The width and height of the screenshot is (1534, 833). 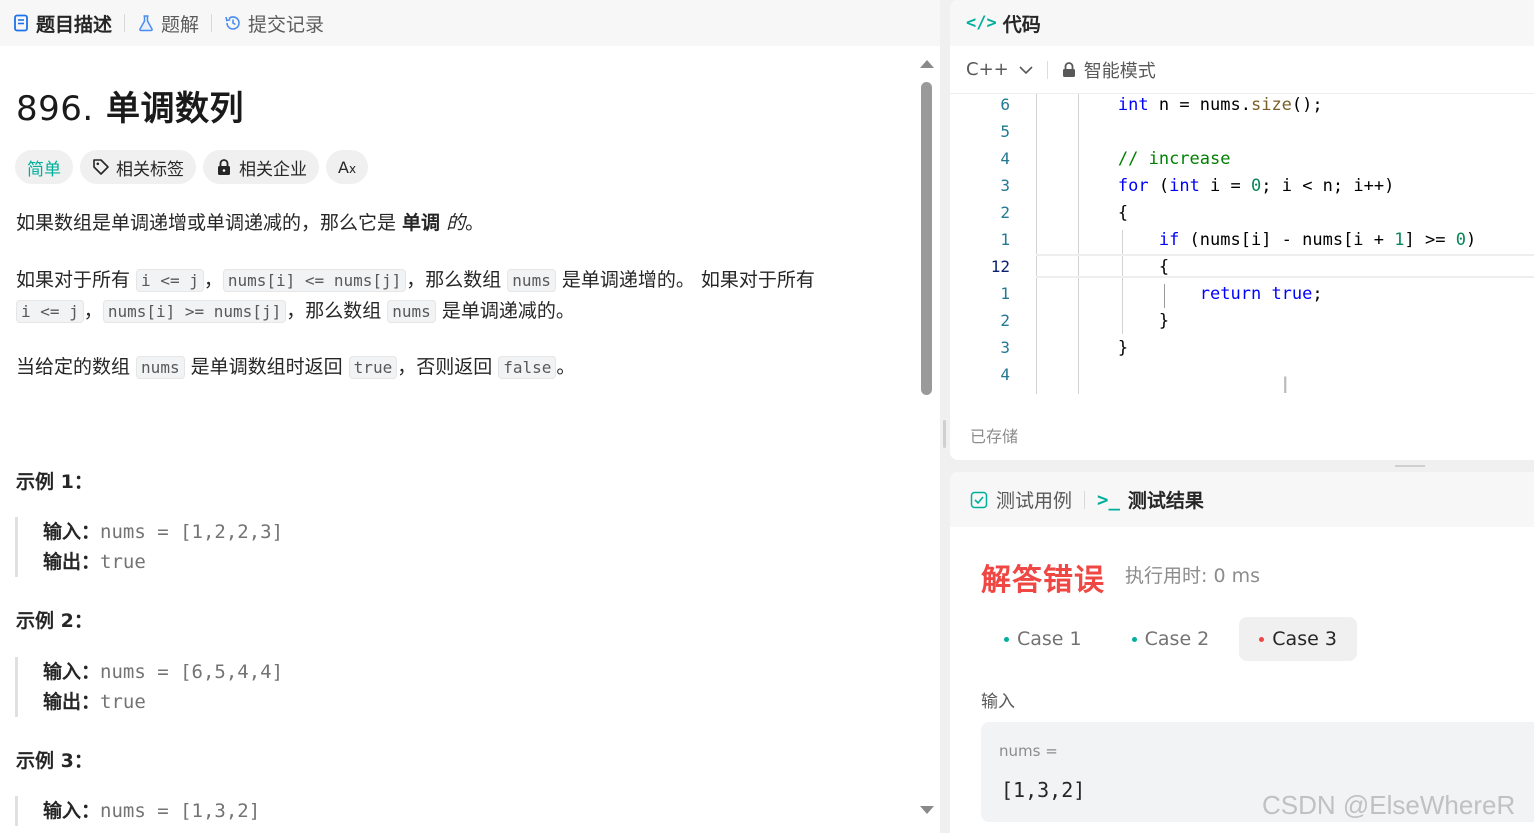 I want to click on input-value: nums = [6,5,4,4], so click(x=192, y=672).